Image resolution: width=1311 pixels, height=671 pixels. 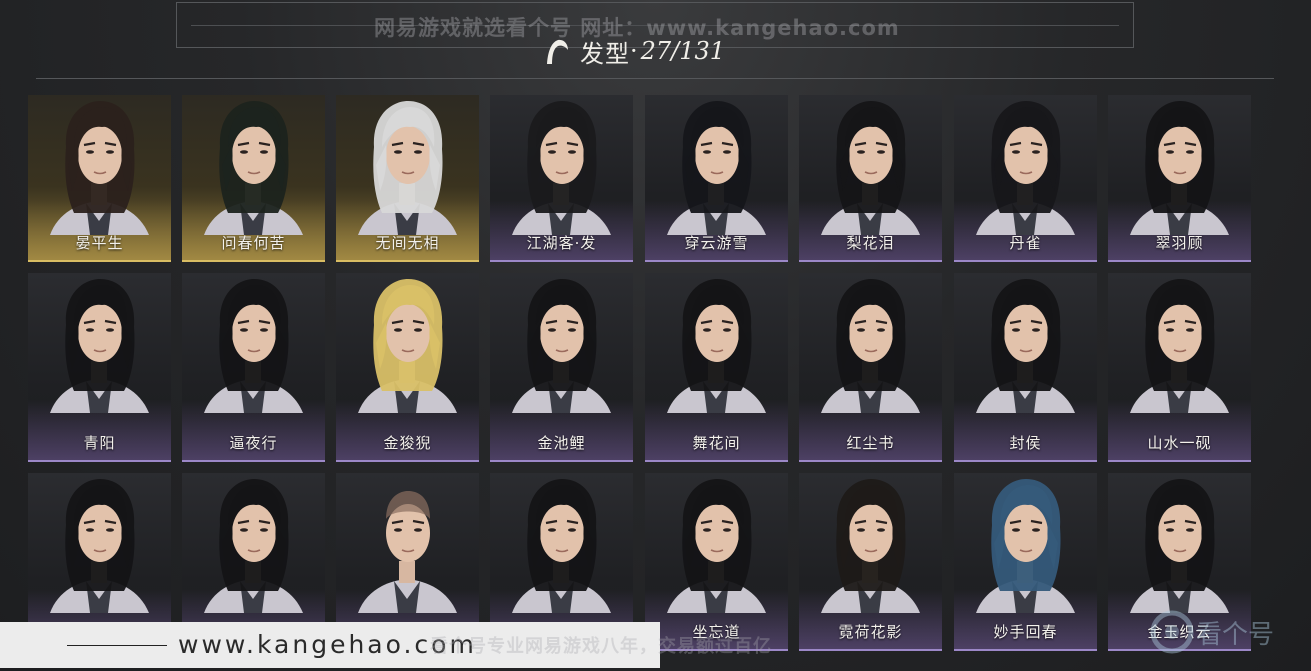 I want to click on watermark-line, so click(x=117, y=645).